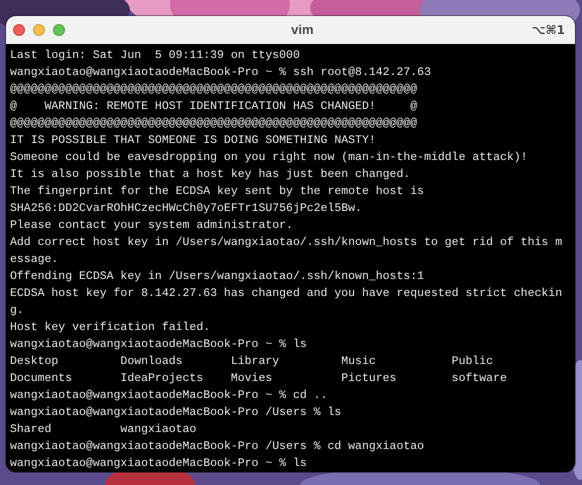 Image resolution: width=582 pixels, height=485 pixels. Describe the element at coordinates (155, 56) in the screenshot. I see `terminal-line: Last login: Sat Jun 5 09:11:39 on ttys000` at that location.